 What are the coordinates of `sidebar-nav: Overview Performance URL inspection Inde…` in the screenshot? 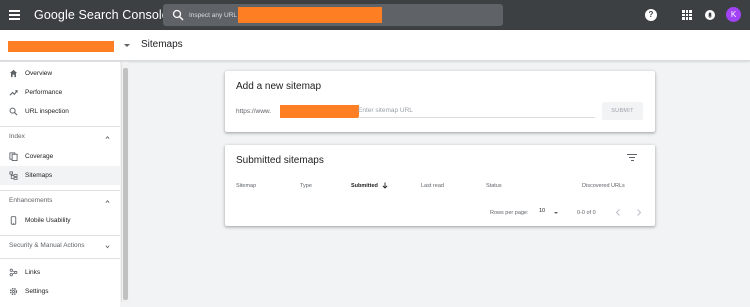 It's located at (60, 184).